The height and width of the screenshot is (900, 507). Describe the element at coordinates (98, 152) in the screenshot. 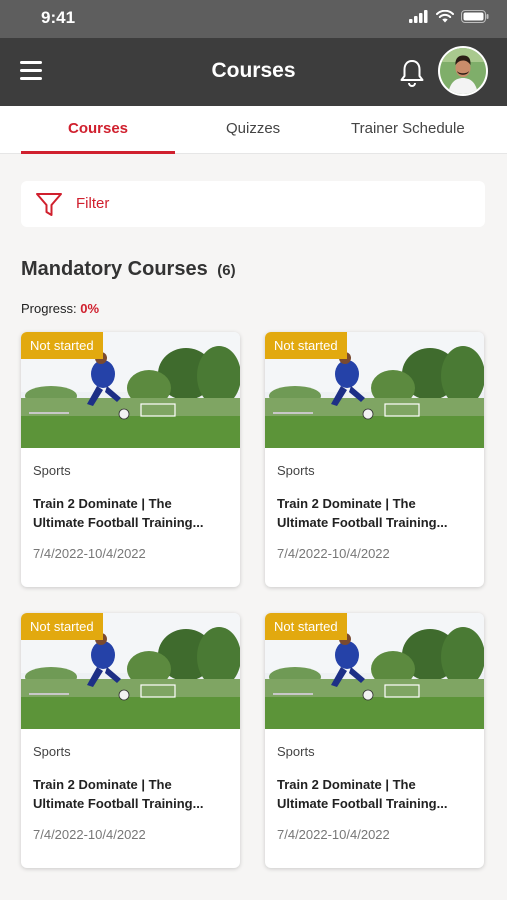

I see `active-tab-indicator` at that location.